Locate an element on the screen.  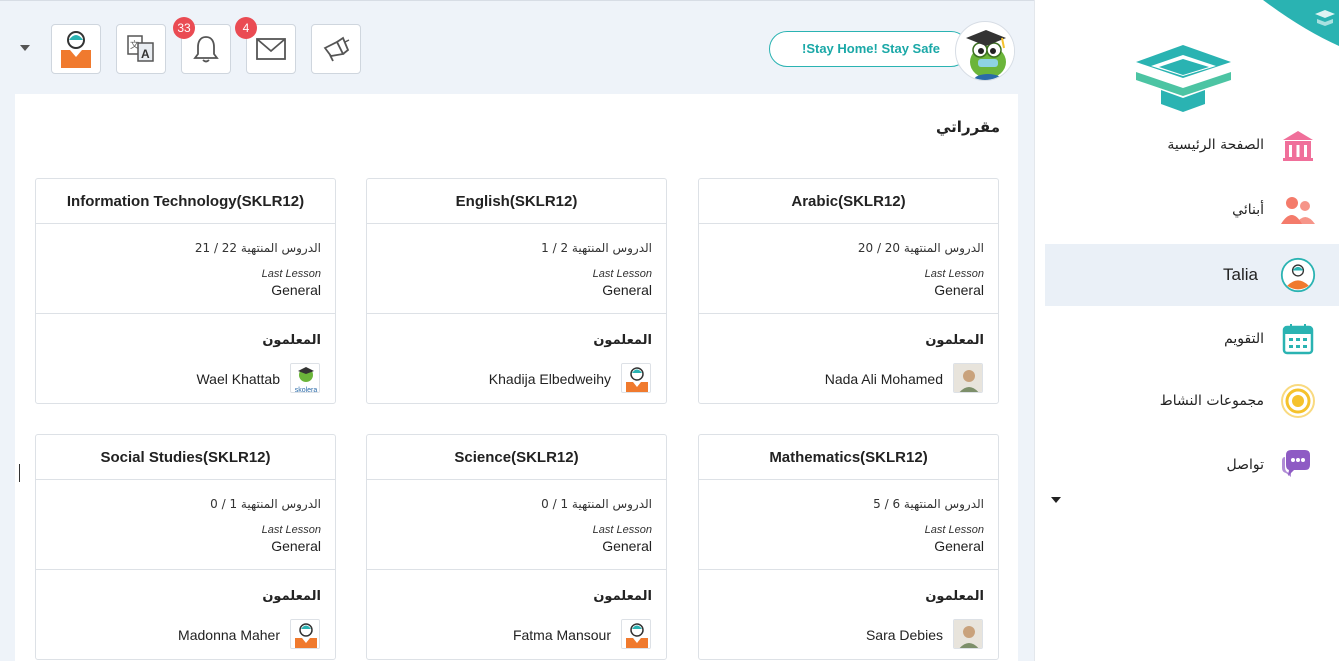
language-button: A 文 is located at coordinates (141, 49).